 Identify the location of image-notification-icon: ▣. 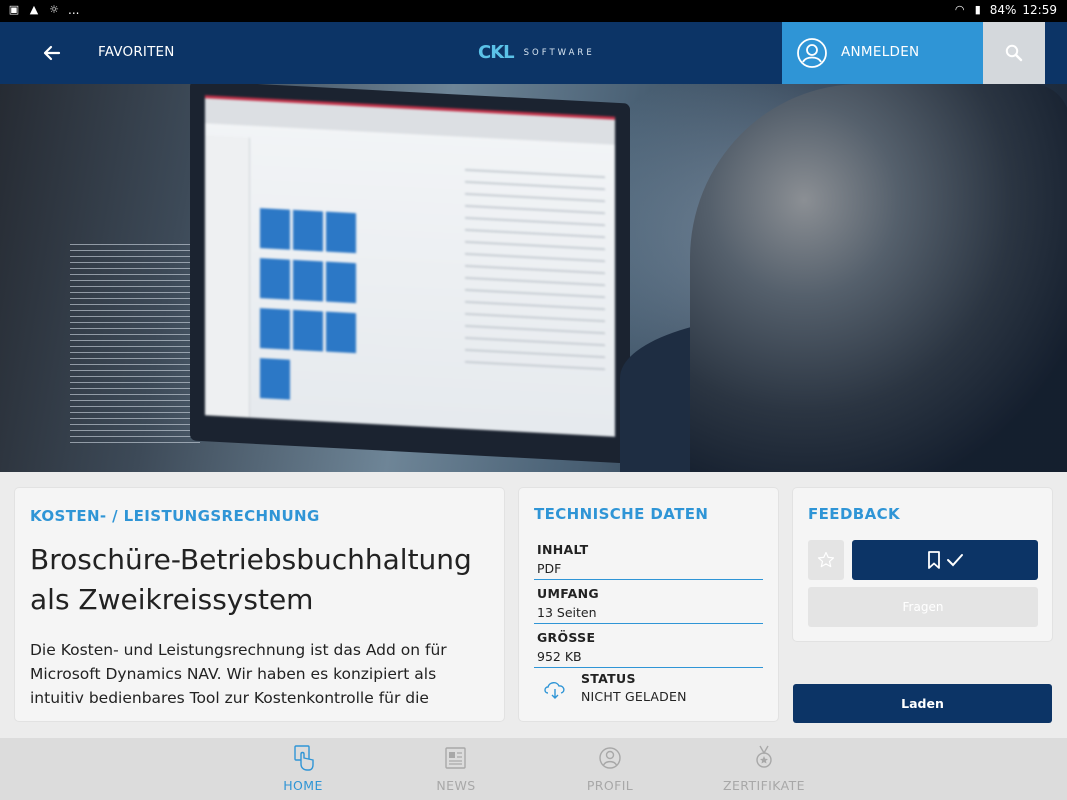
(14, 9).